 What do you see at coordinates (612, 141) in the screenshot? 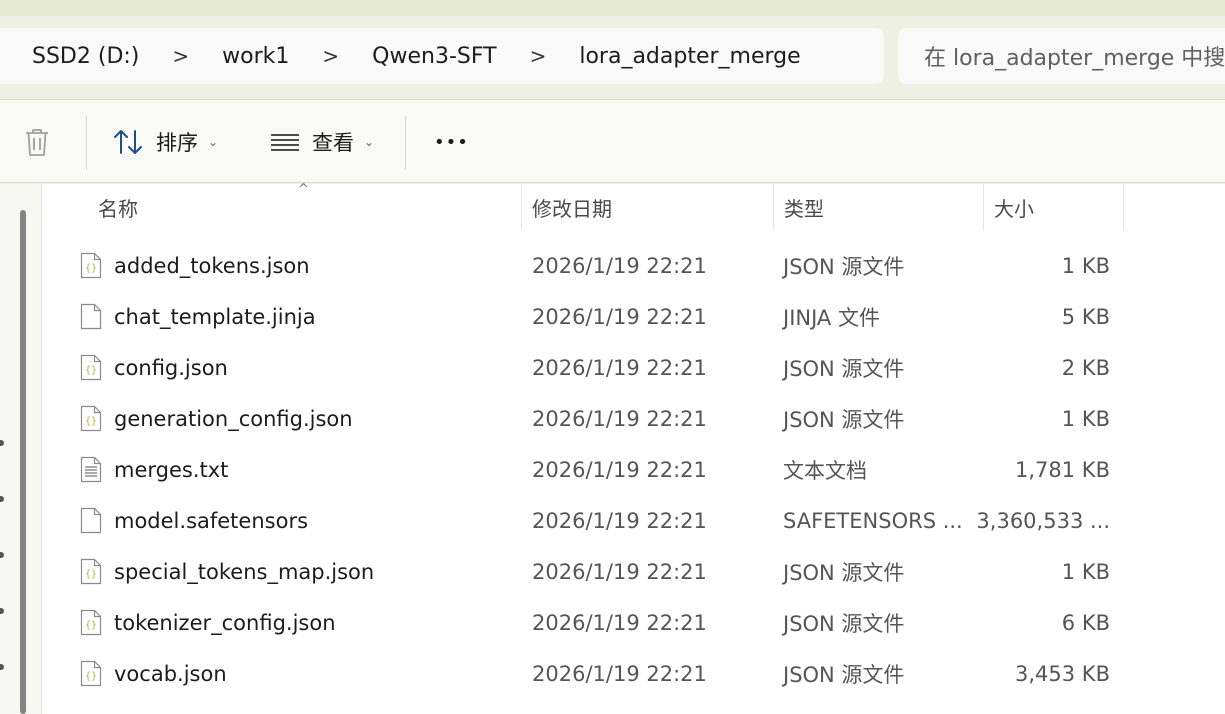
I see `command-bar: 排序 ⌄ 查看 ⌄ •••` at bounding box center [612, 141].